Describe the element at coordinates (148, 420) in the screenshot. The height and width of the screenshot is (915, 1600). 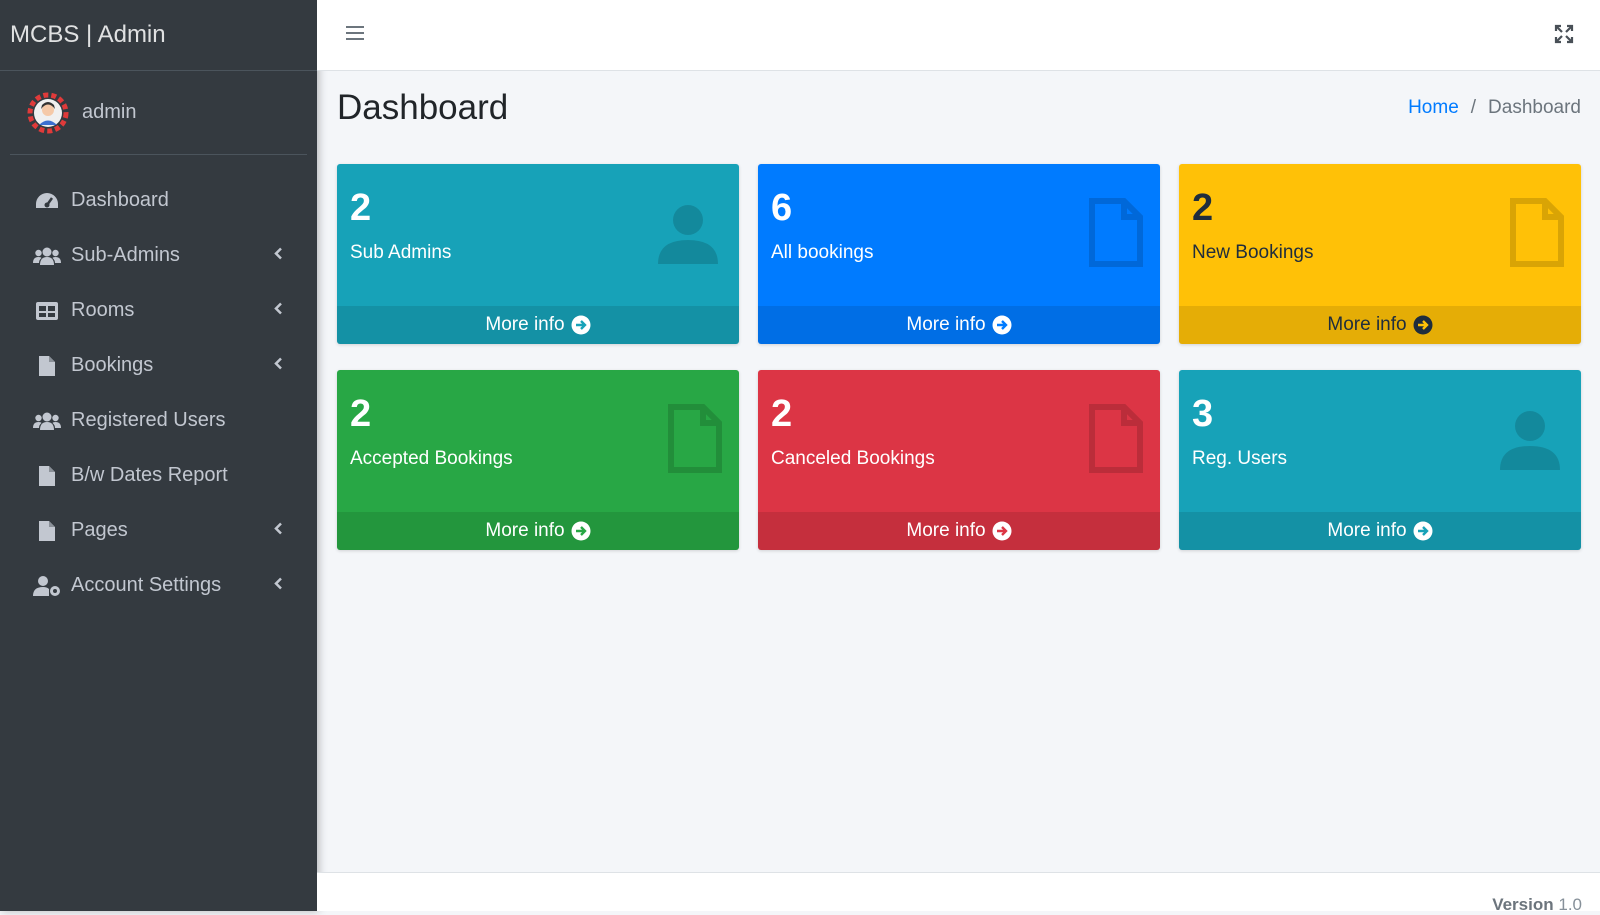
I see `sidebar-item-label: Registered Users` at that location.